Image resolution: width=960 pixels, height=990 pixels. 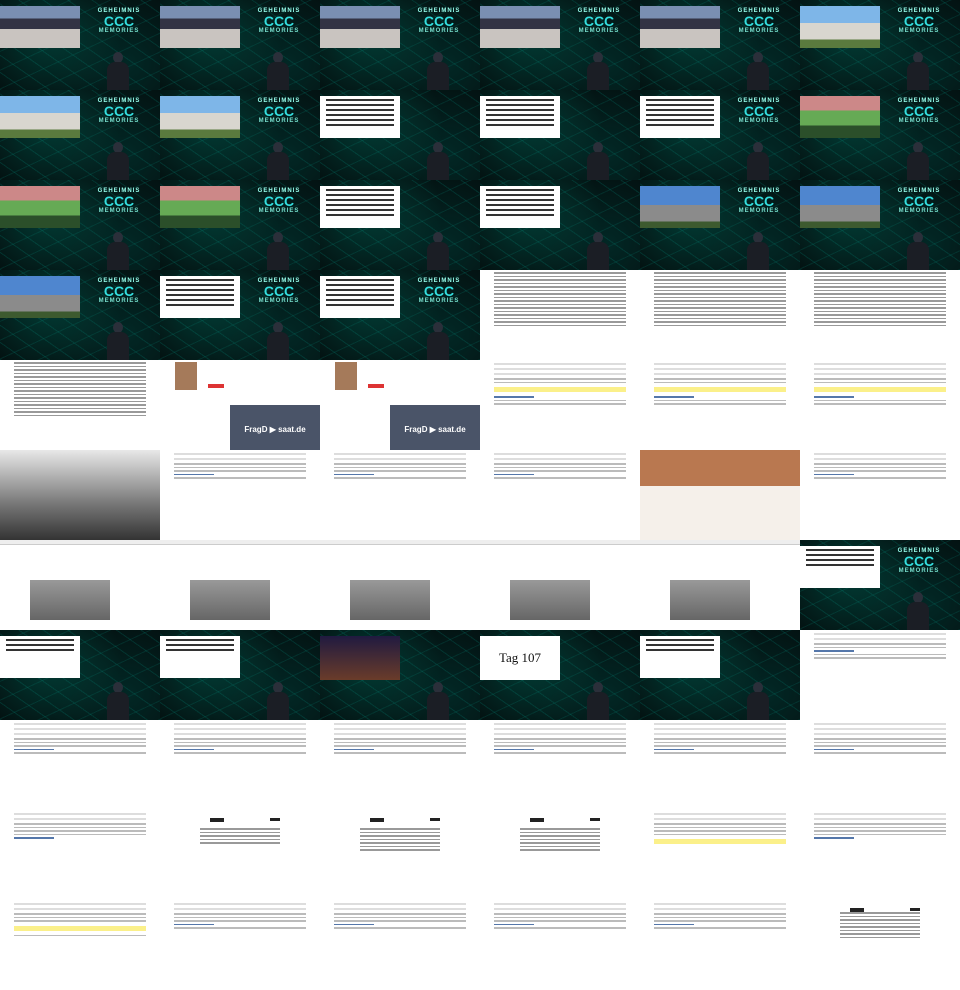 What do you see at coordinates (360, 658) in the screenshot?
I see `stage-photo` at bounding box center [360, 658].